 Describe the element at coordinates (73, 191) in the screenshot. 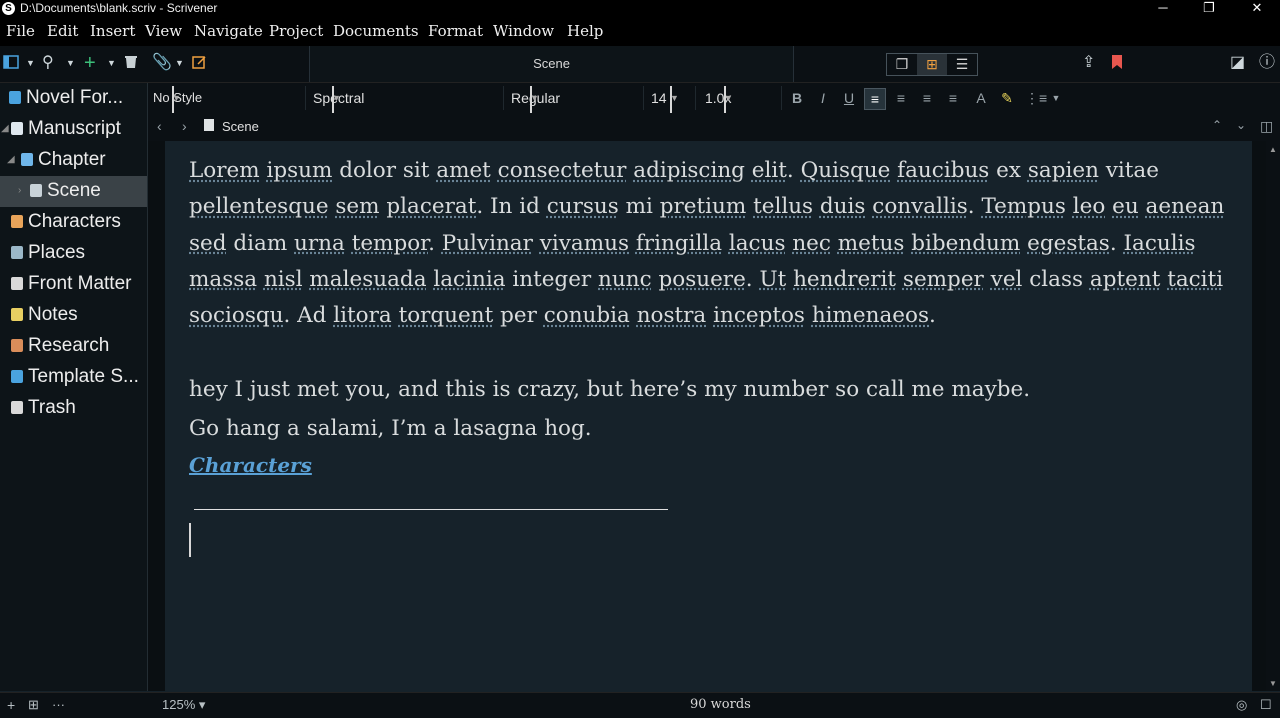

I see `binder-item-scene: › Scene` at that location.